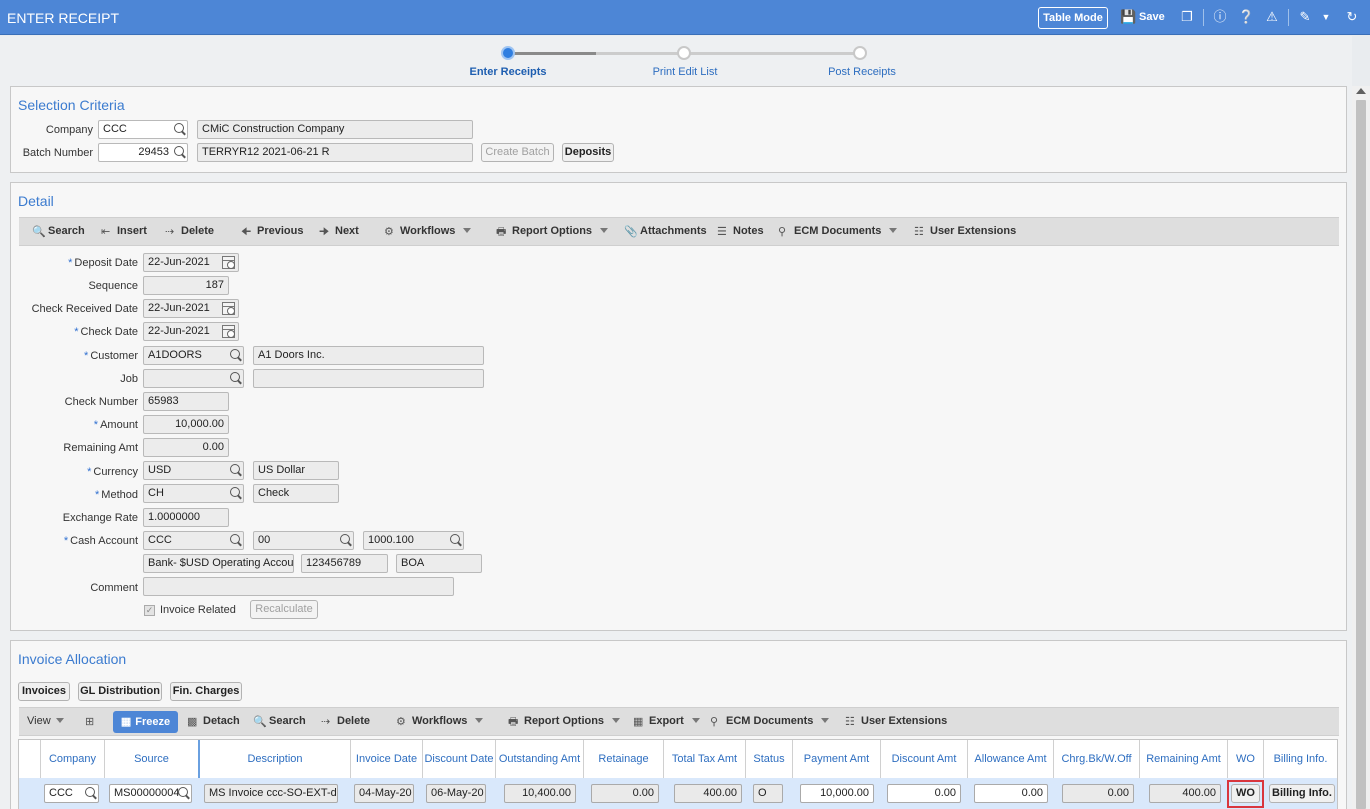  Describe the element at coordinates (1184, 759) in the screenshot. I see `column-header: Remaining Amt` at that location.